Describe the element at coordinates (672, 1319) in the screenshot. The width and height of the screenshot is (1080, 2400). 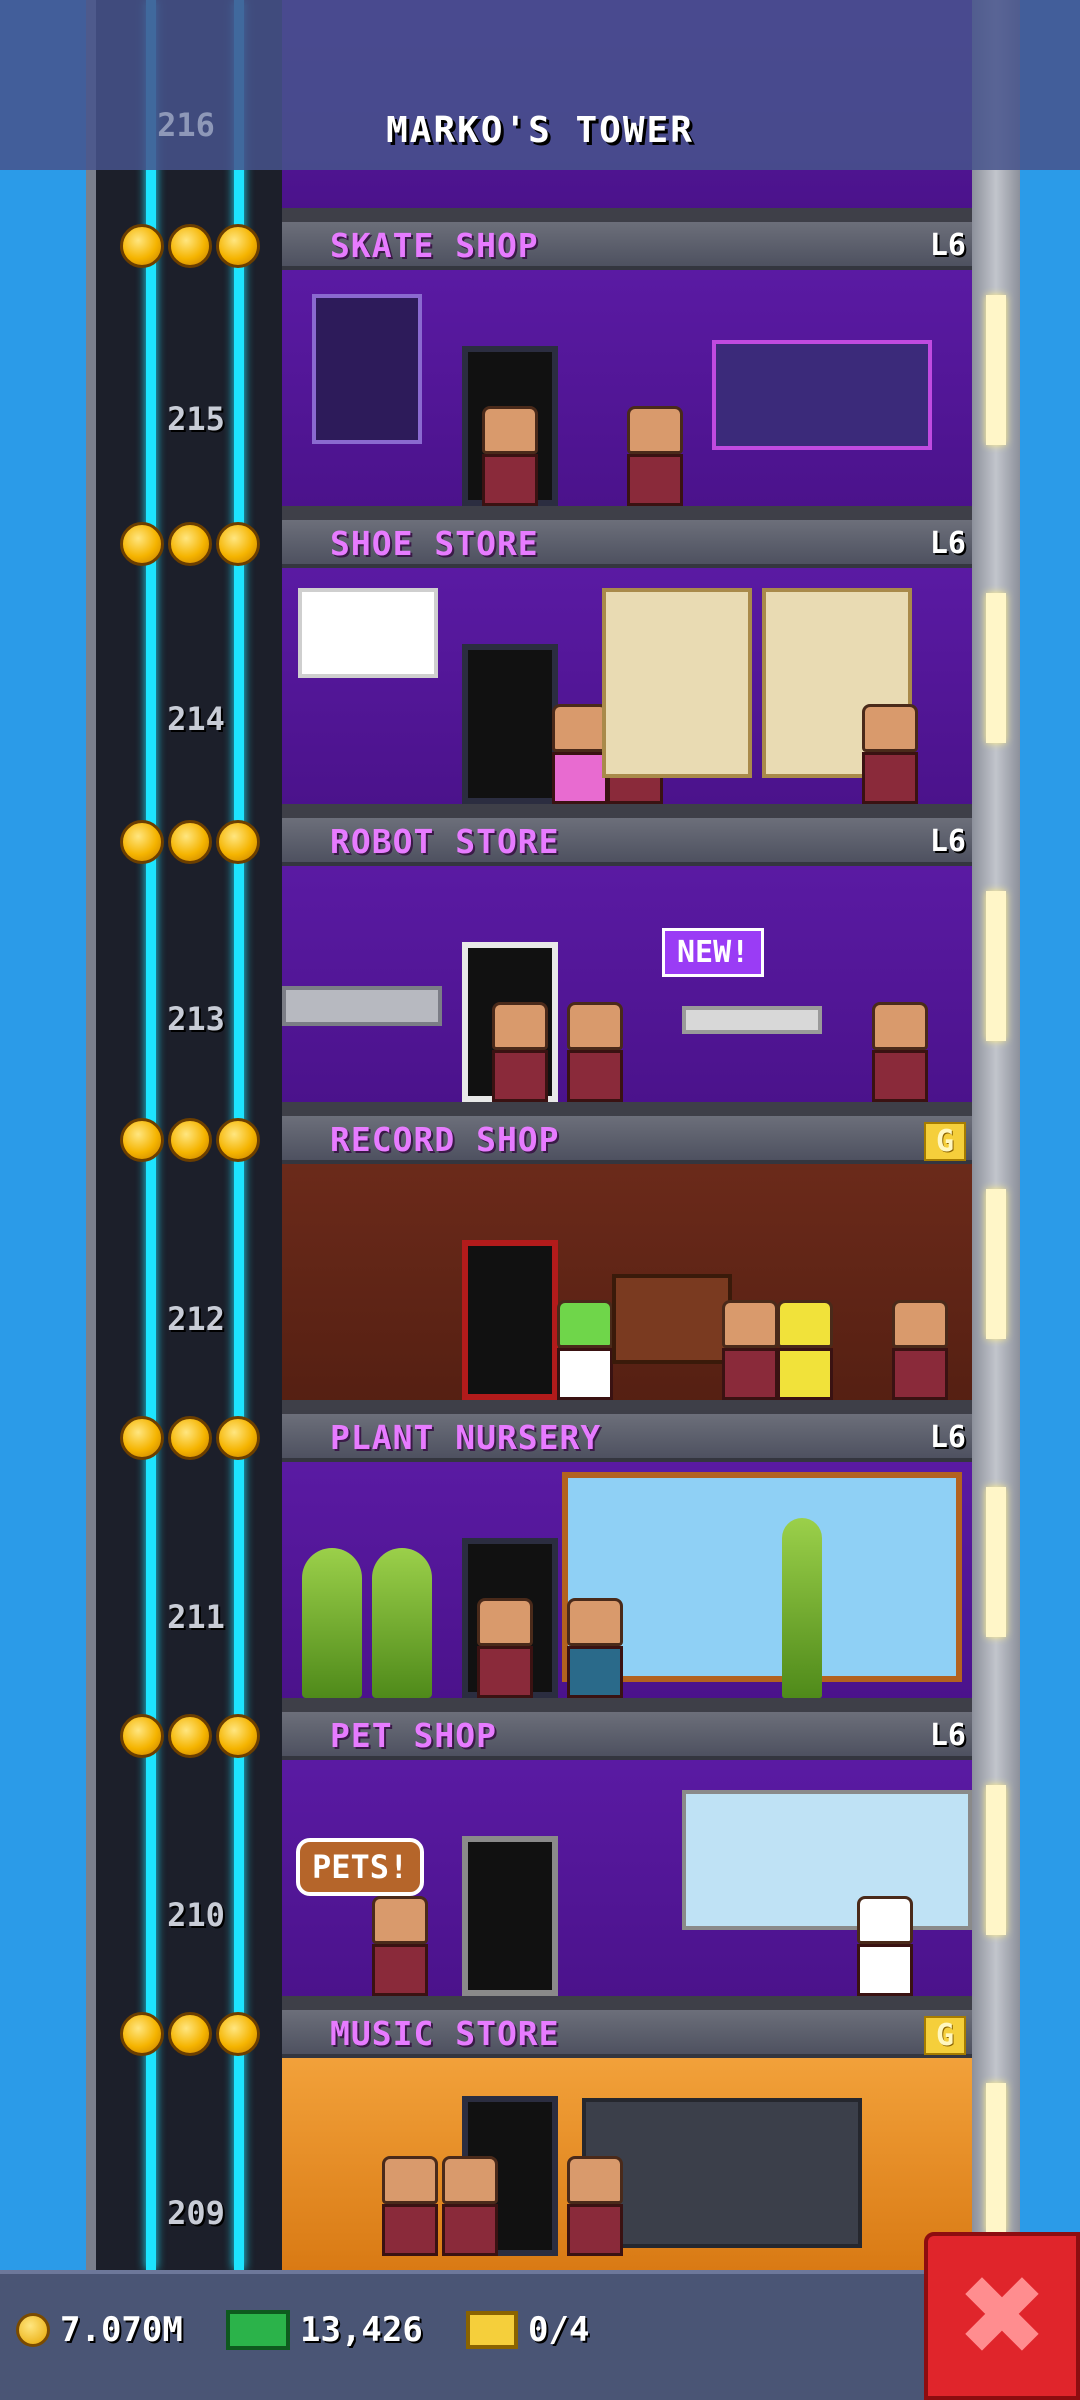
I see `record-shelf` at that location.